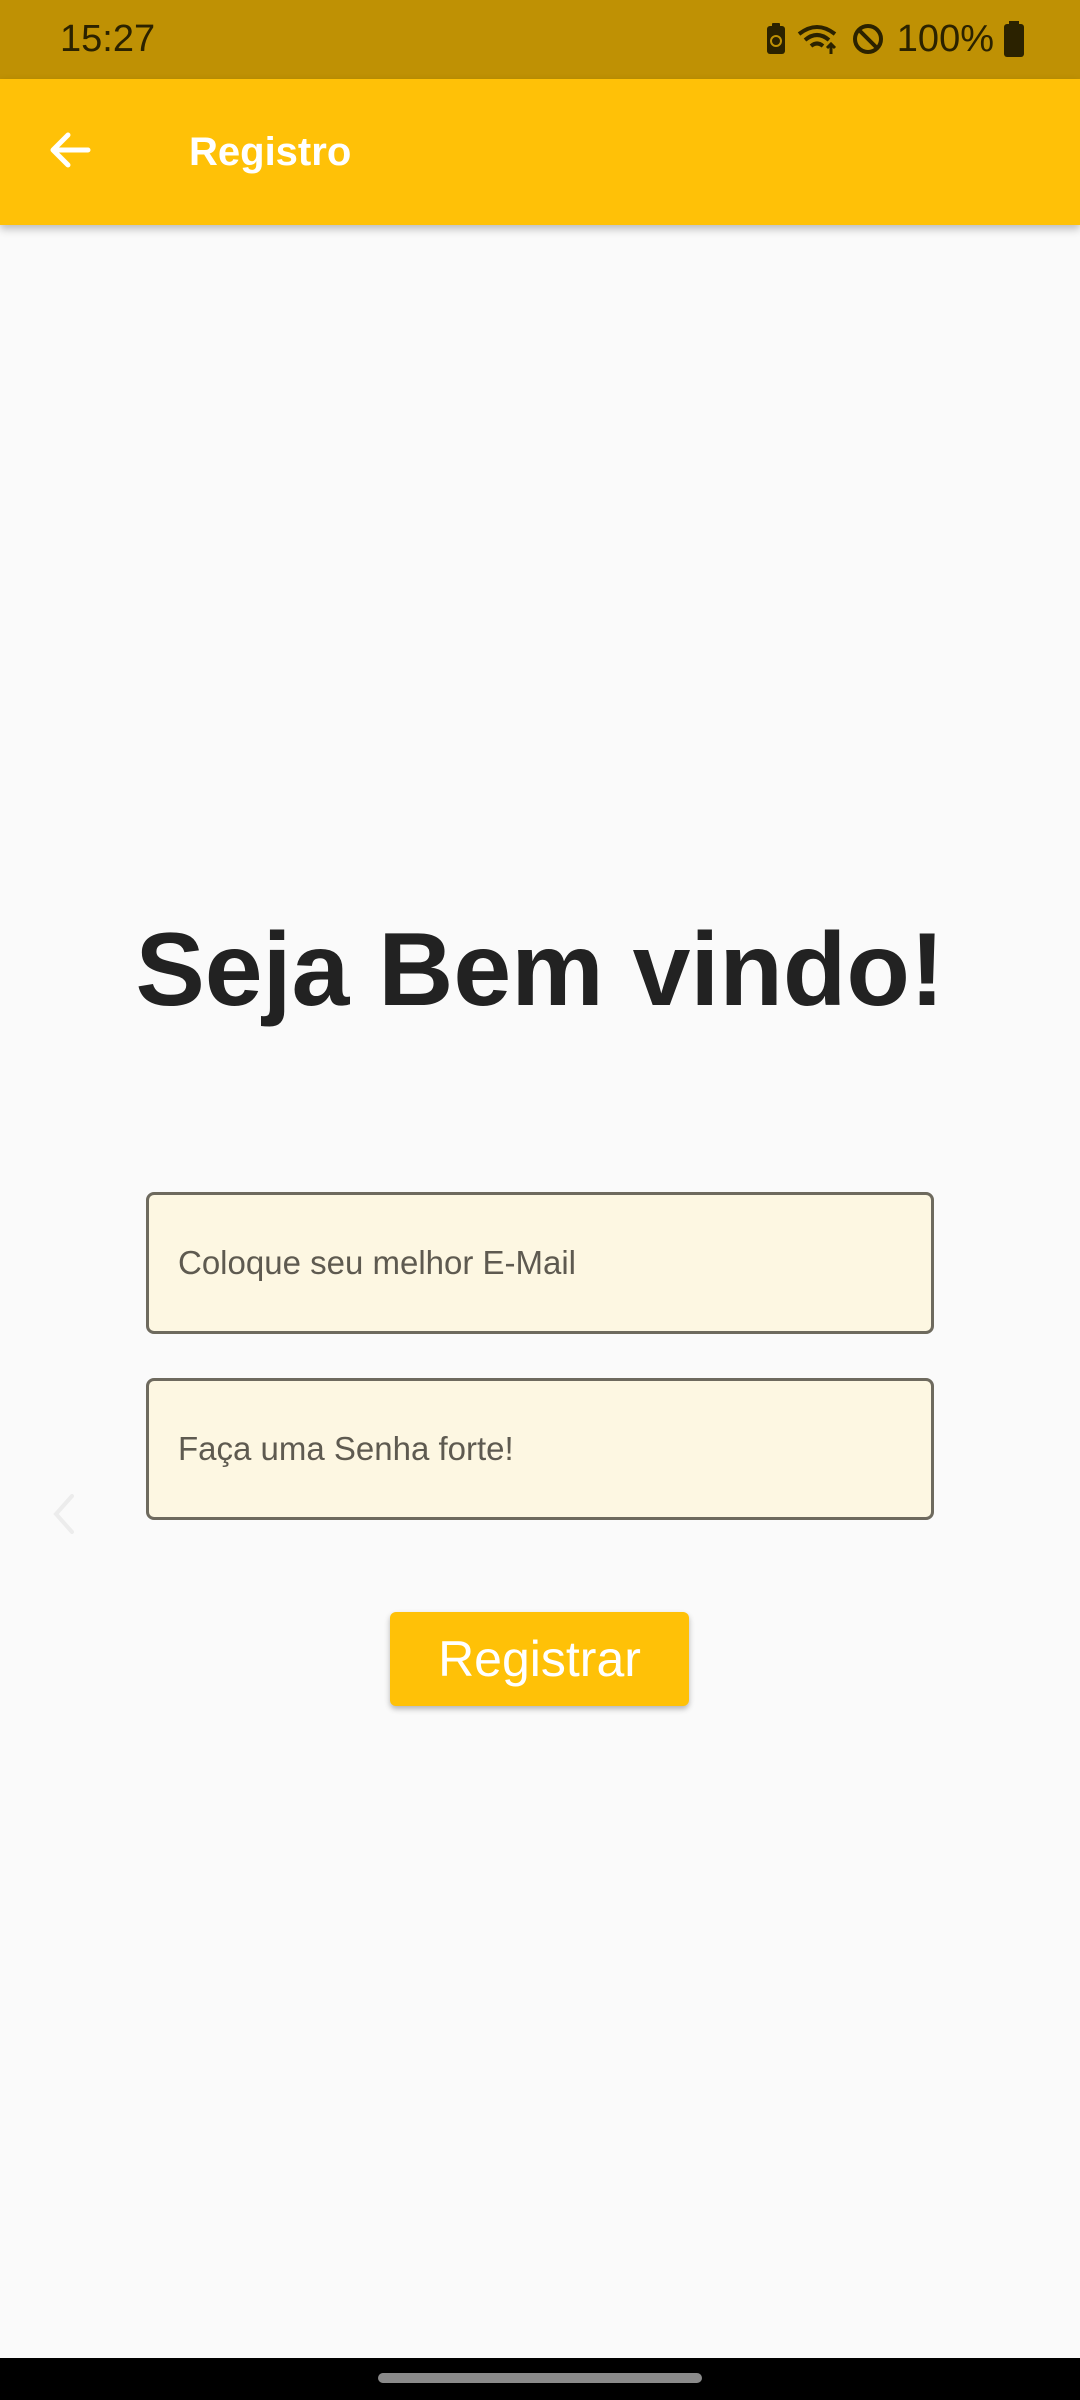  I want to click on password-field, so click(540, 1449).